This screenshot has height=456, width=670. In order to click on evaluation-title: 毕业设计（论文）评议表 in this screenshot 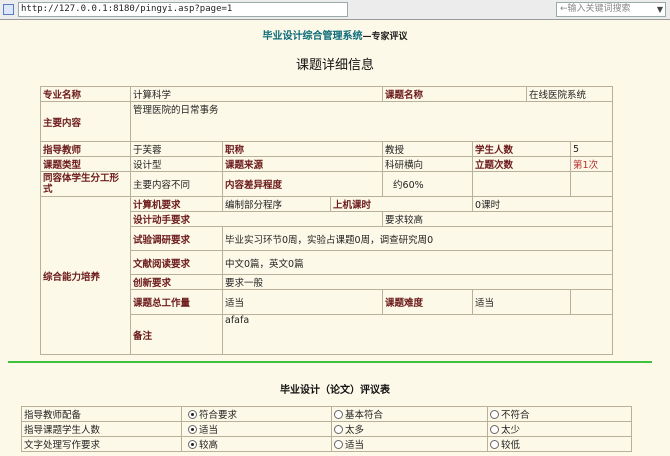, I will do `click(335, 390)`.